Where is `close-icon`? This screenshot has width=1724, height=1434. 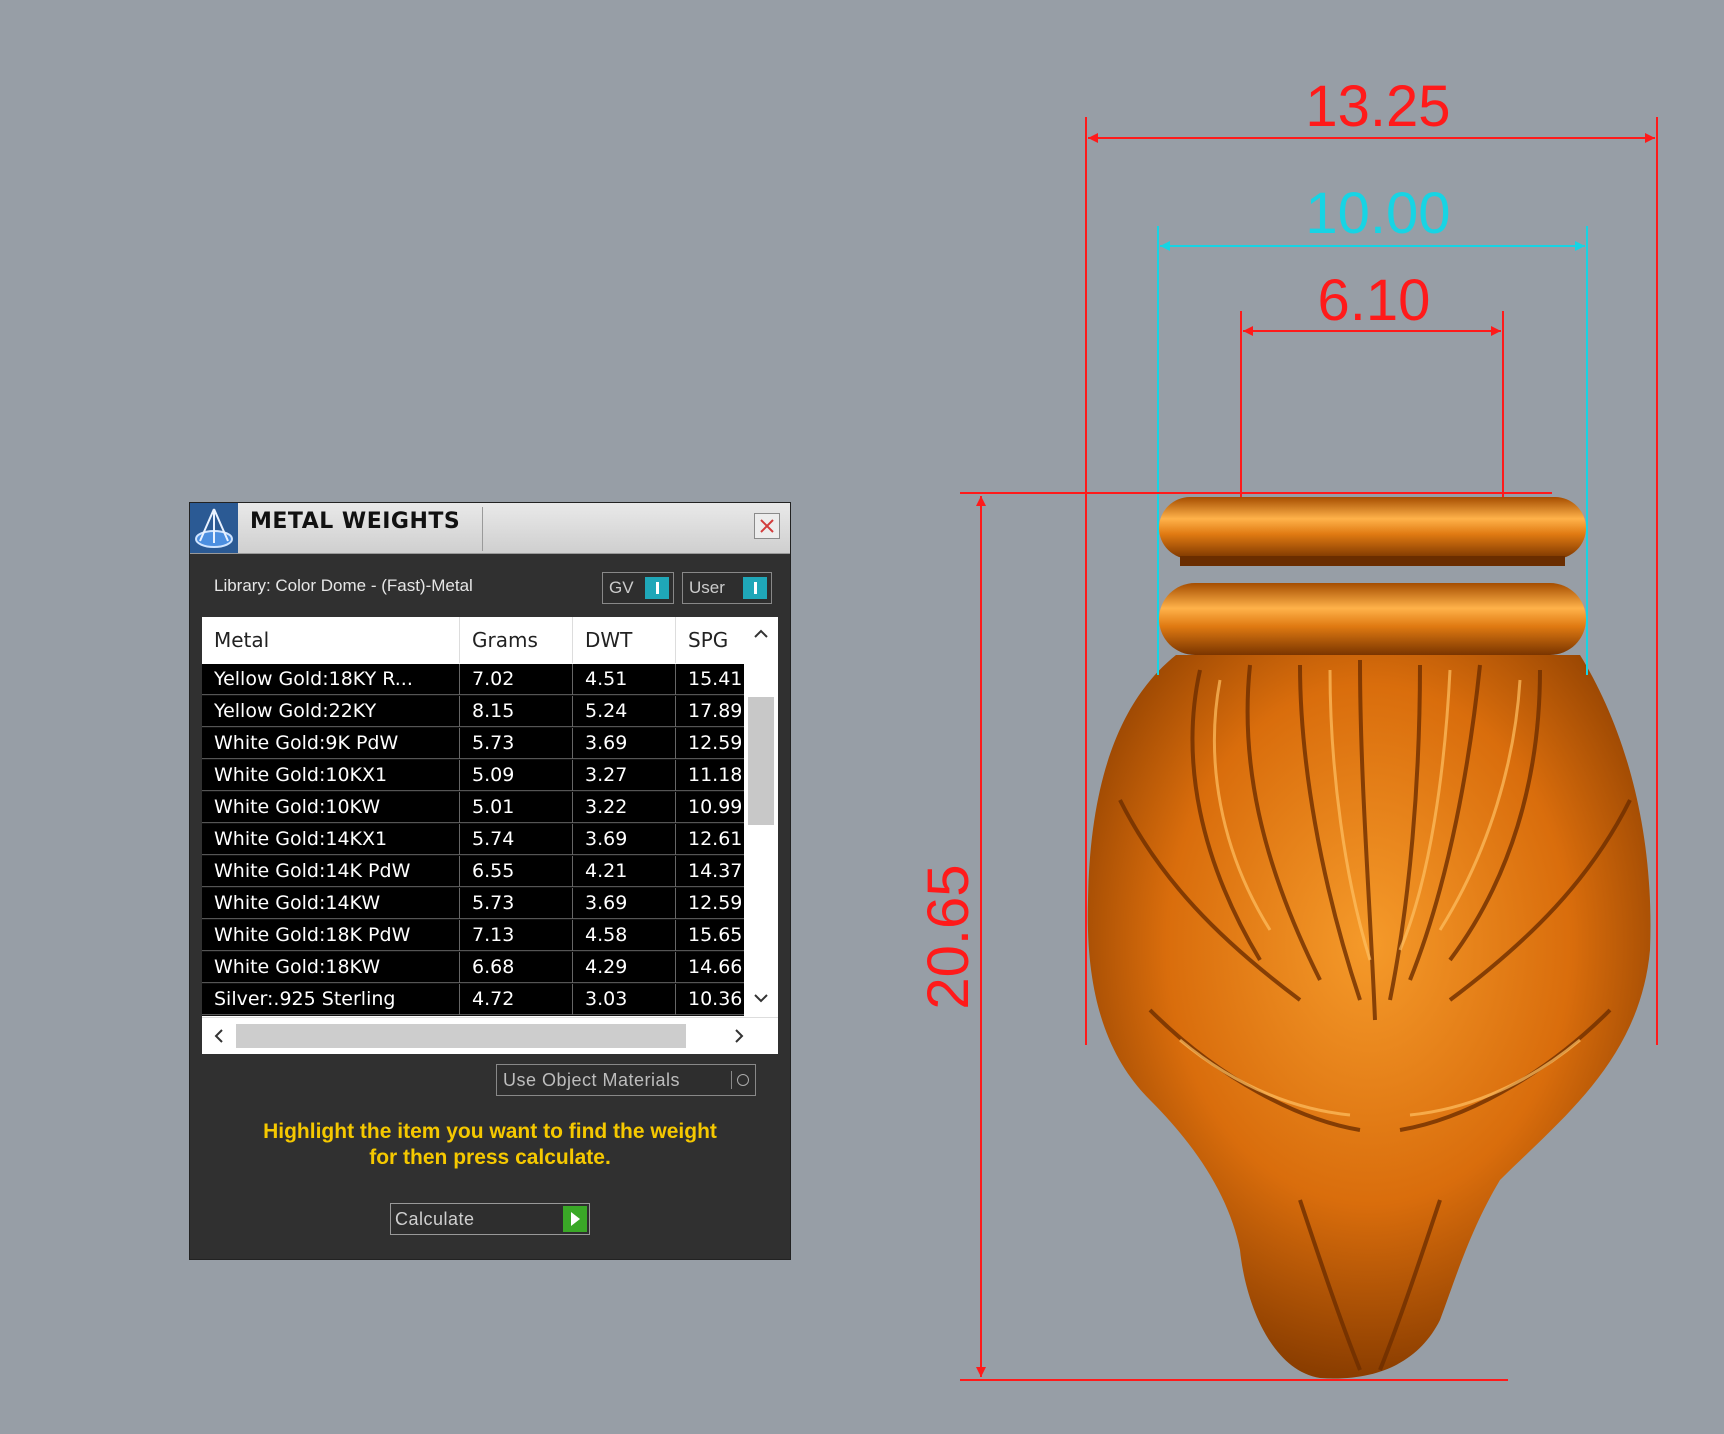 close-icon is located at coordinates (767, 526).